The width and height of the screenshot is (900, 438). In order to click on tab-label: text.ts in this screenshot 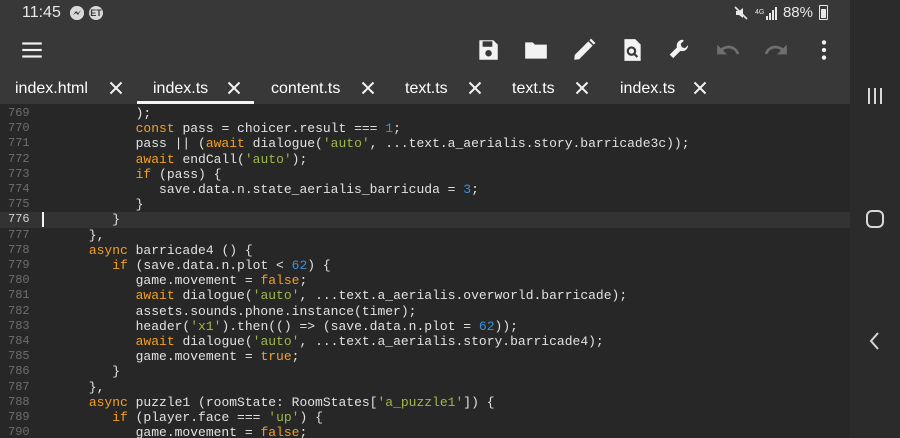, I will do `click(533, 88)`.